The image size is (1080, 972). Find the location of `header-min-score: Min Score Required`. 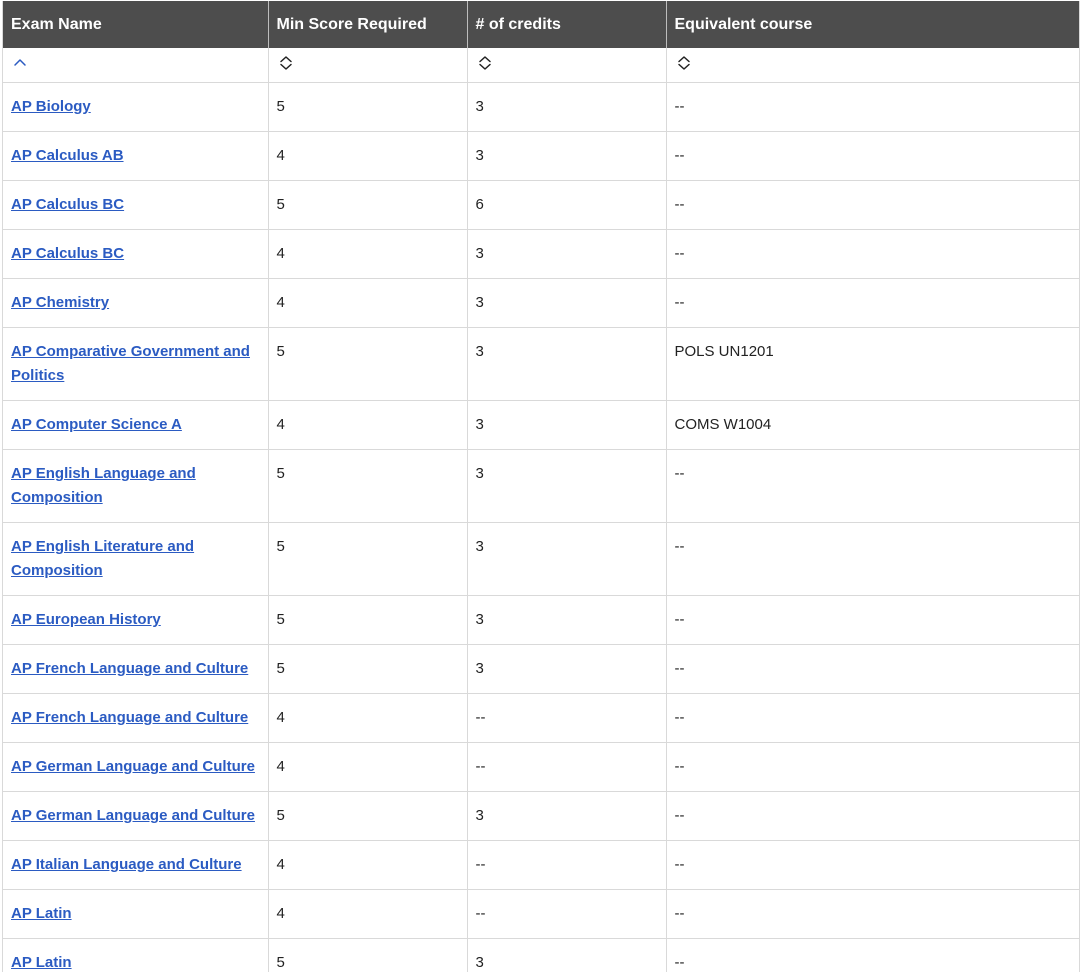

header-min-score: Min Score Required is located at coordinates (368, 24).